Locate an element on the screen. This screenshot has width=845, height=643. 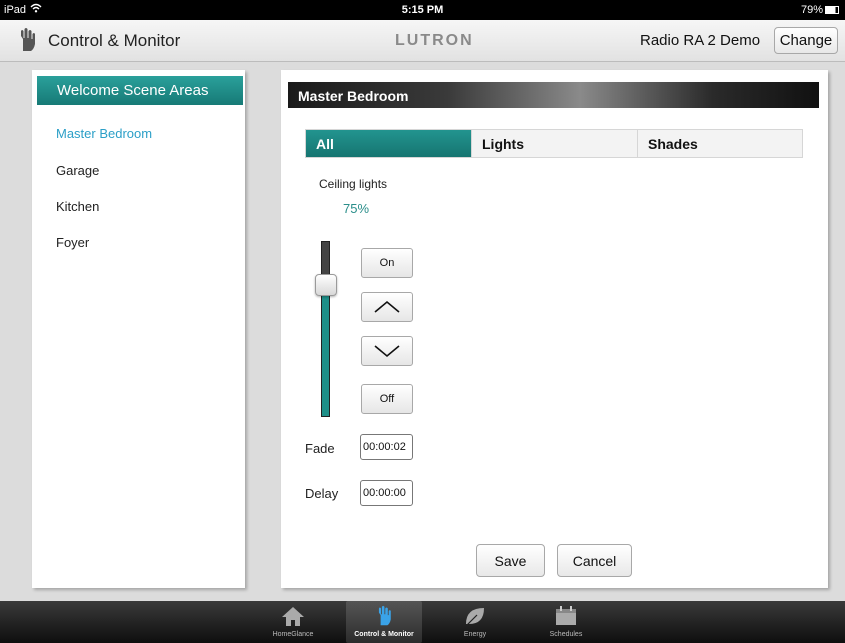
zone-level: 75% is located at coordinates (356, 208).